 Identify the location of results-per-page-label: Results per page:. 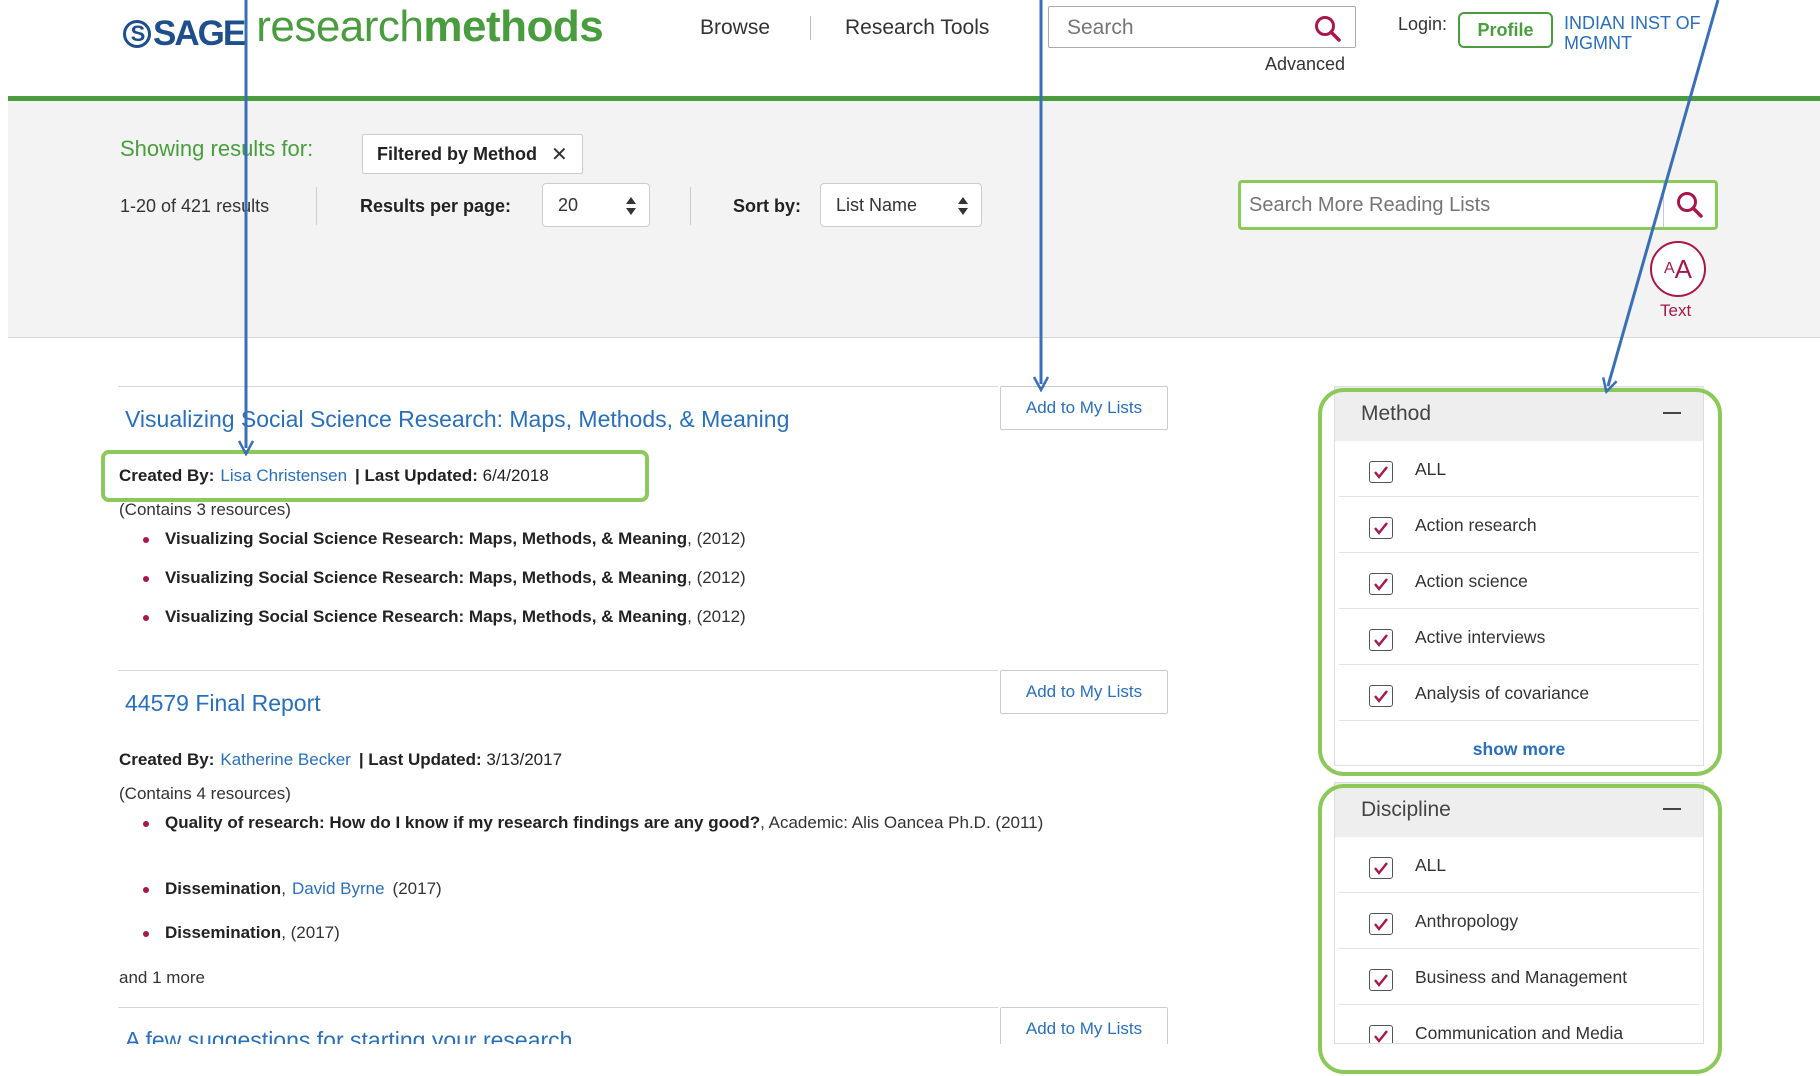
(436, 206).